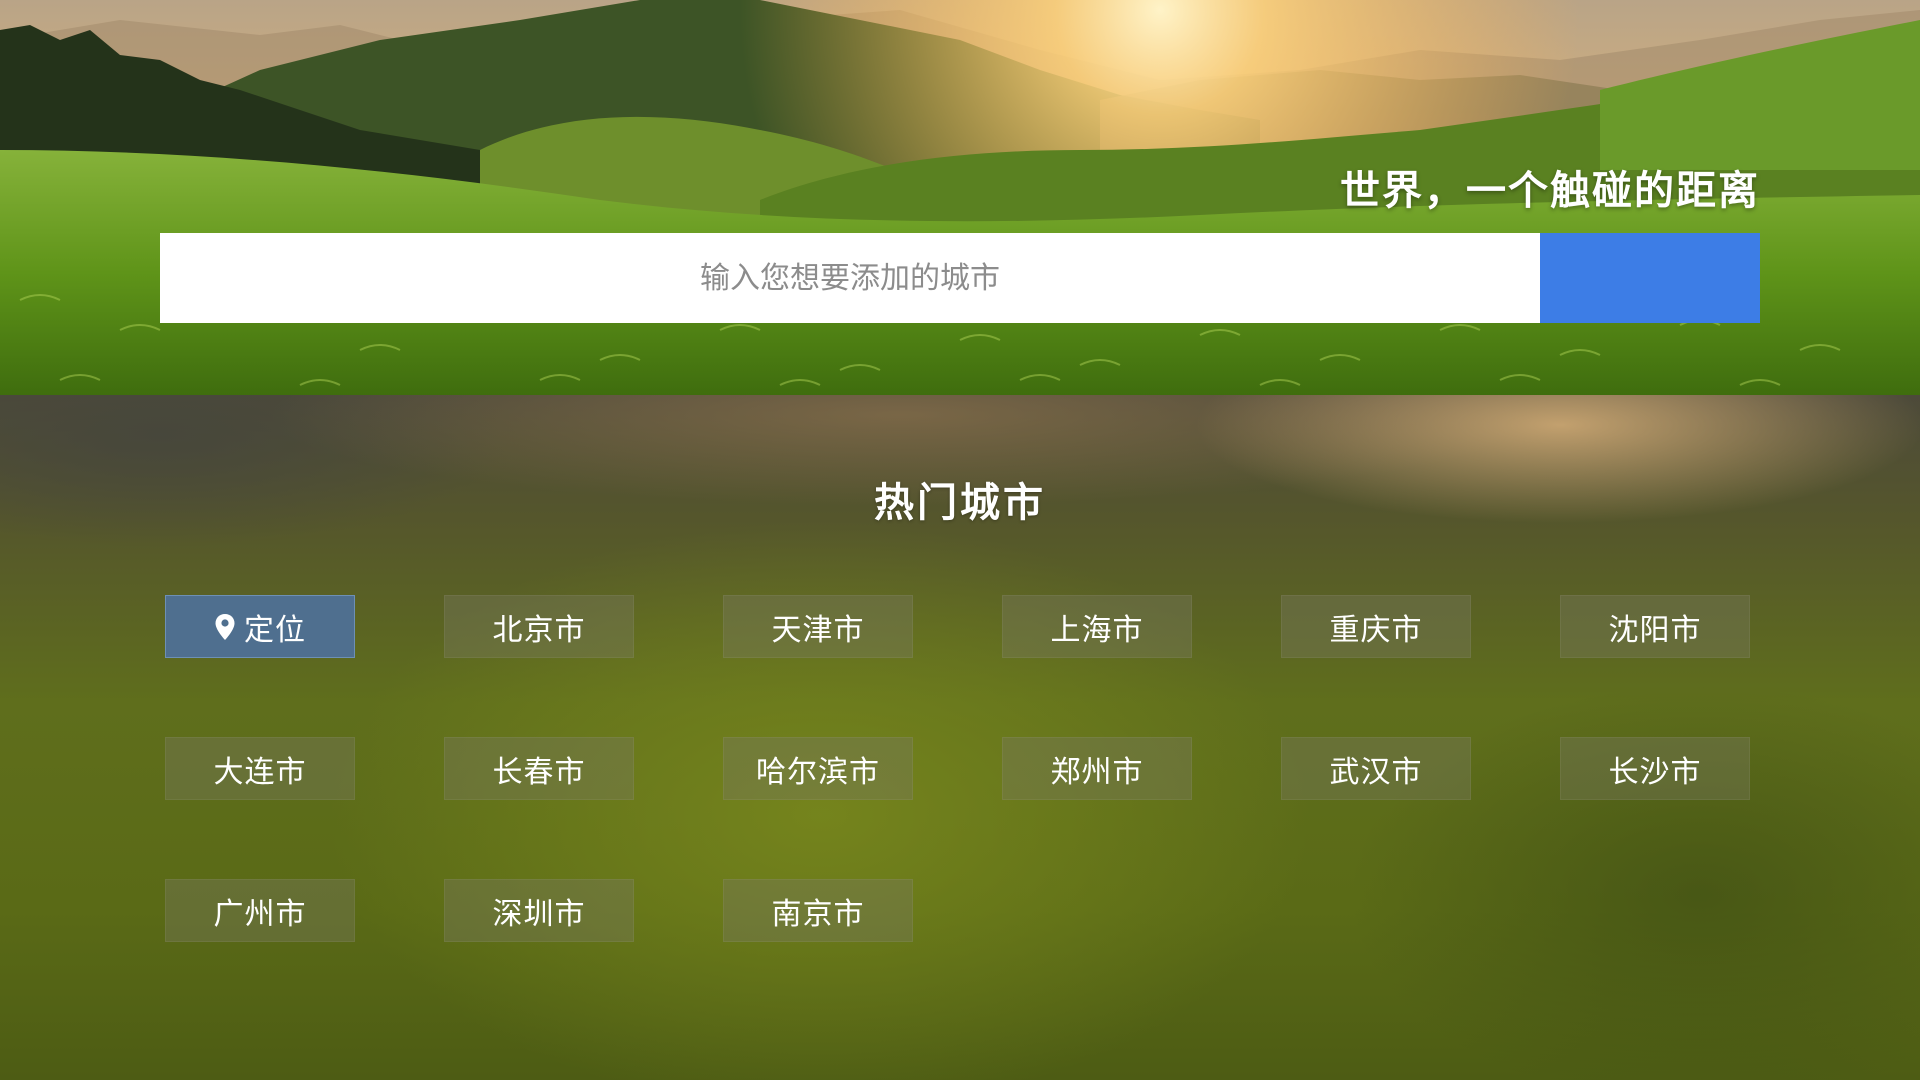 This screenshot has width=1920, height=1080. Describe the element at coordinates (260, 910) in the screenshot. I see `city-button: 广州市` at that location.